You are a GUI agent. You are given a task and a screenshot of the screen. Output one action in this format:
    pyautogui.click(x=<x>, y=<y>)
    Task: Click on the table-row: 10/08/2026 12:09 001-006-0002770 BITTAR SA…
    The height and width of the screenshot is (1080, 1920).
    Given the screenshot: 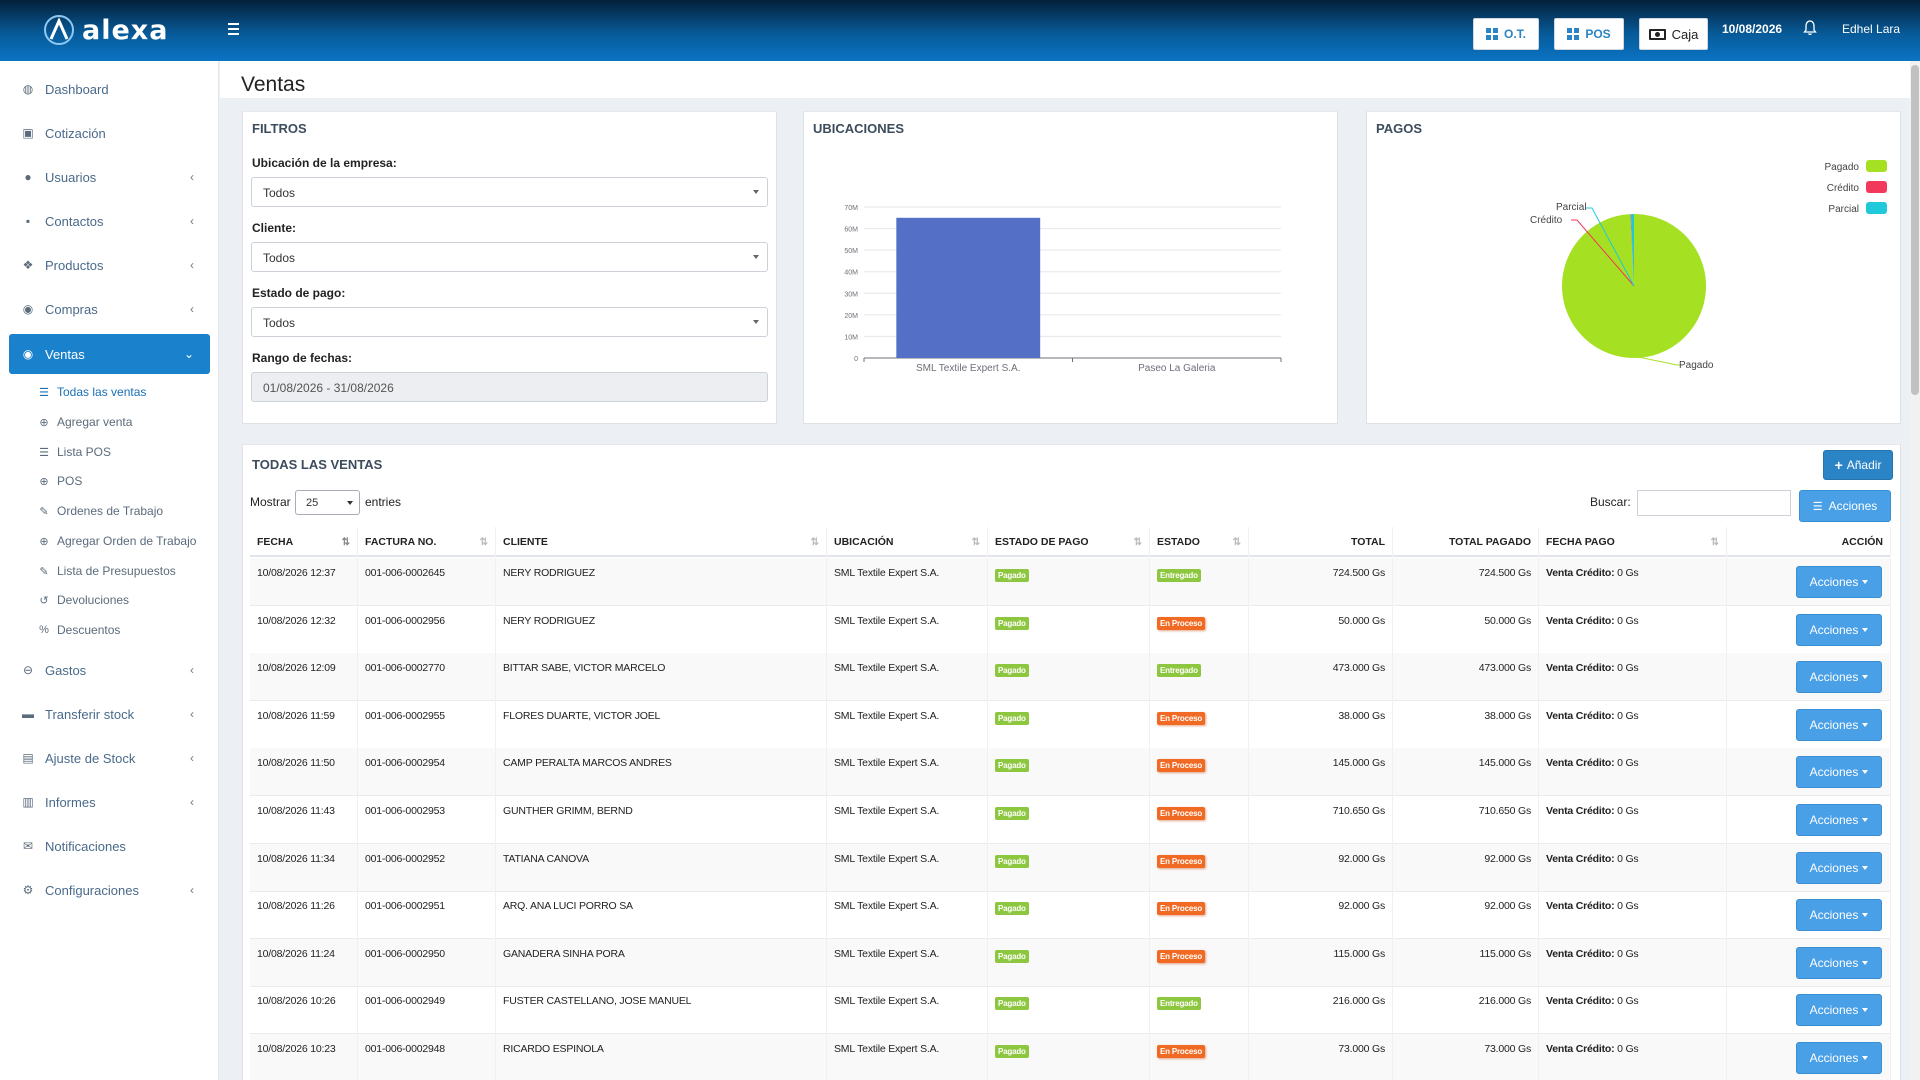 What is the action you would take?
    pyautogui.click(x=1070, y=677)
    